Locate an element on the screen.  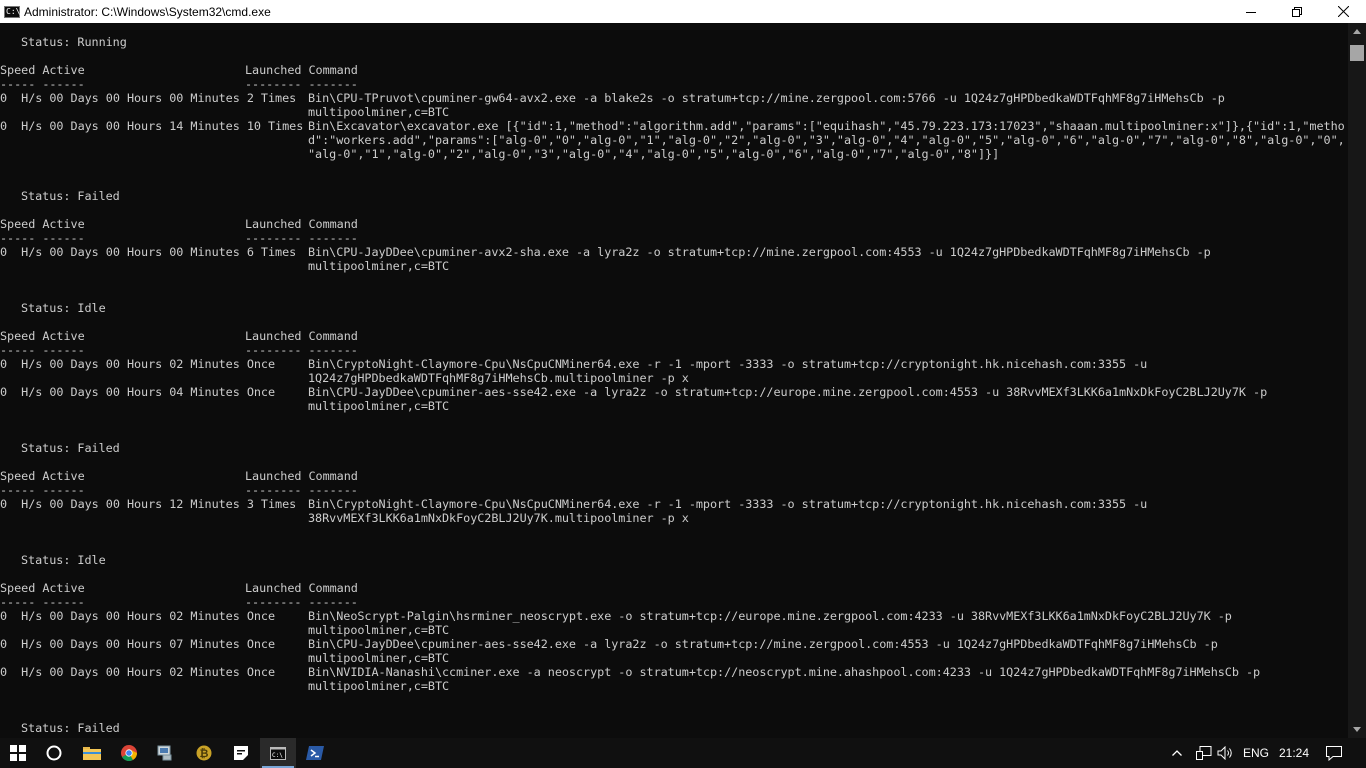
sticky-notes-button is located at coordinates (241, 753).